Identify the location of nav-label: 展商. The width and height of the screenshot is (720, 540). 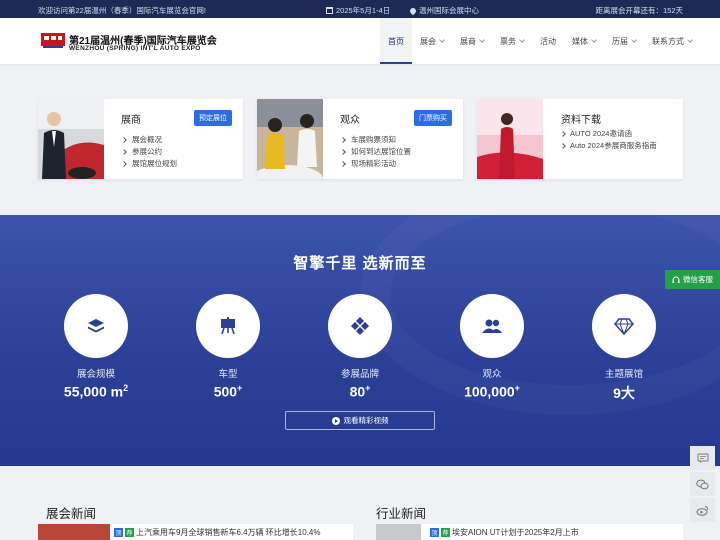
(468, 41).